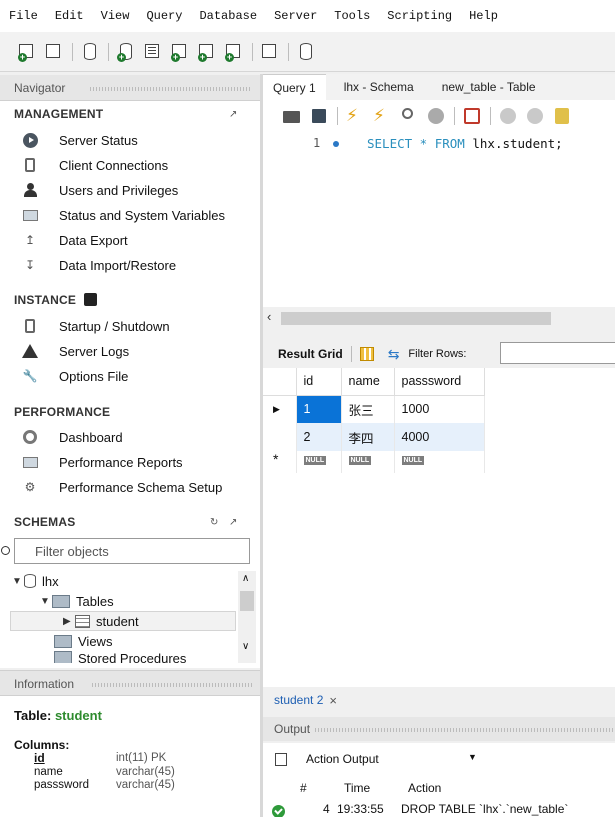 The image size is (615, 817). I want to click on output-type-select: Action Output ▼, so click(399, 760).